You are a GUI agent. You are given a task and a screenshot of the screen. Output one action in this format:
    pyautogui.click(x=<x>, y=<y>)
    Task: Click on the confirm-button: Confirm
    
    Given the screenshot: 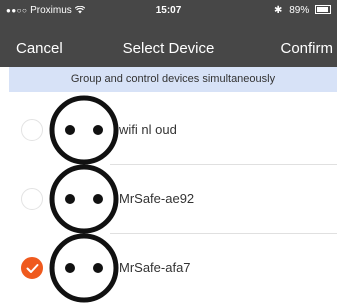 What is the action you would take?
    pyautogui.click(x=306, y=48)
    